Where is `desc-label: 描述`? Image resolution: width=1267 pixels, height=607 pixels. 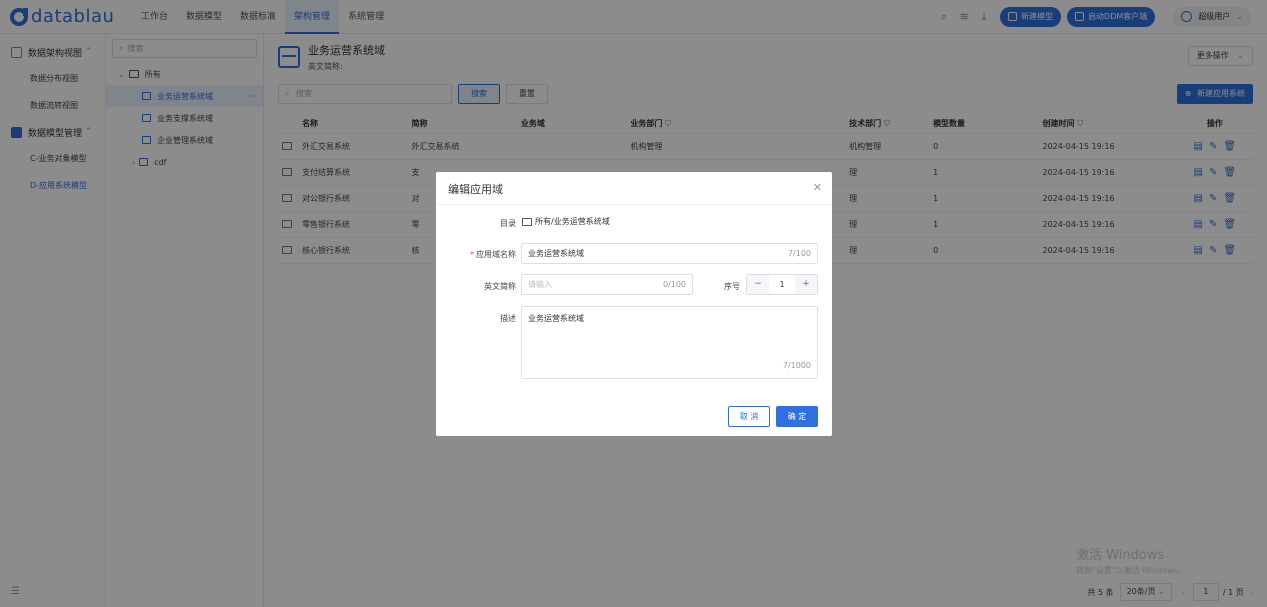
desc-label: 描述 is located at coordinates (508, 318).